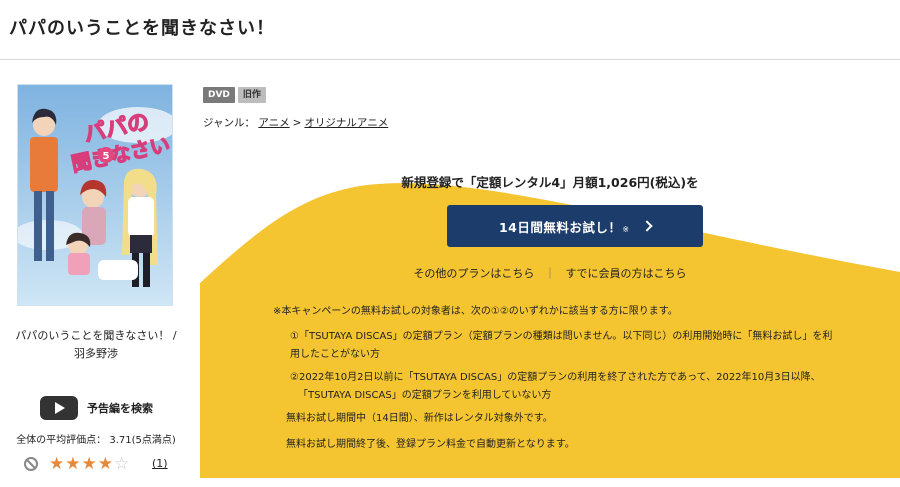 This screenshot has width=900, height=487. What do you see at coordinates (647, 226) in the screenshot?
I see `chevron-right-icon` at bounding box center [647, 226].